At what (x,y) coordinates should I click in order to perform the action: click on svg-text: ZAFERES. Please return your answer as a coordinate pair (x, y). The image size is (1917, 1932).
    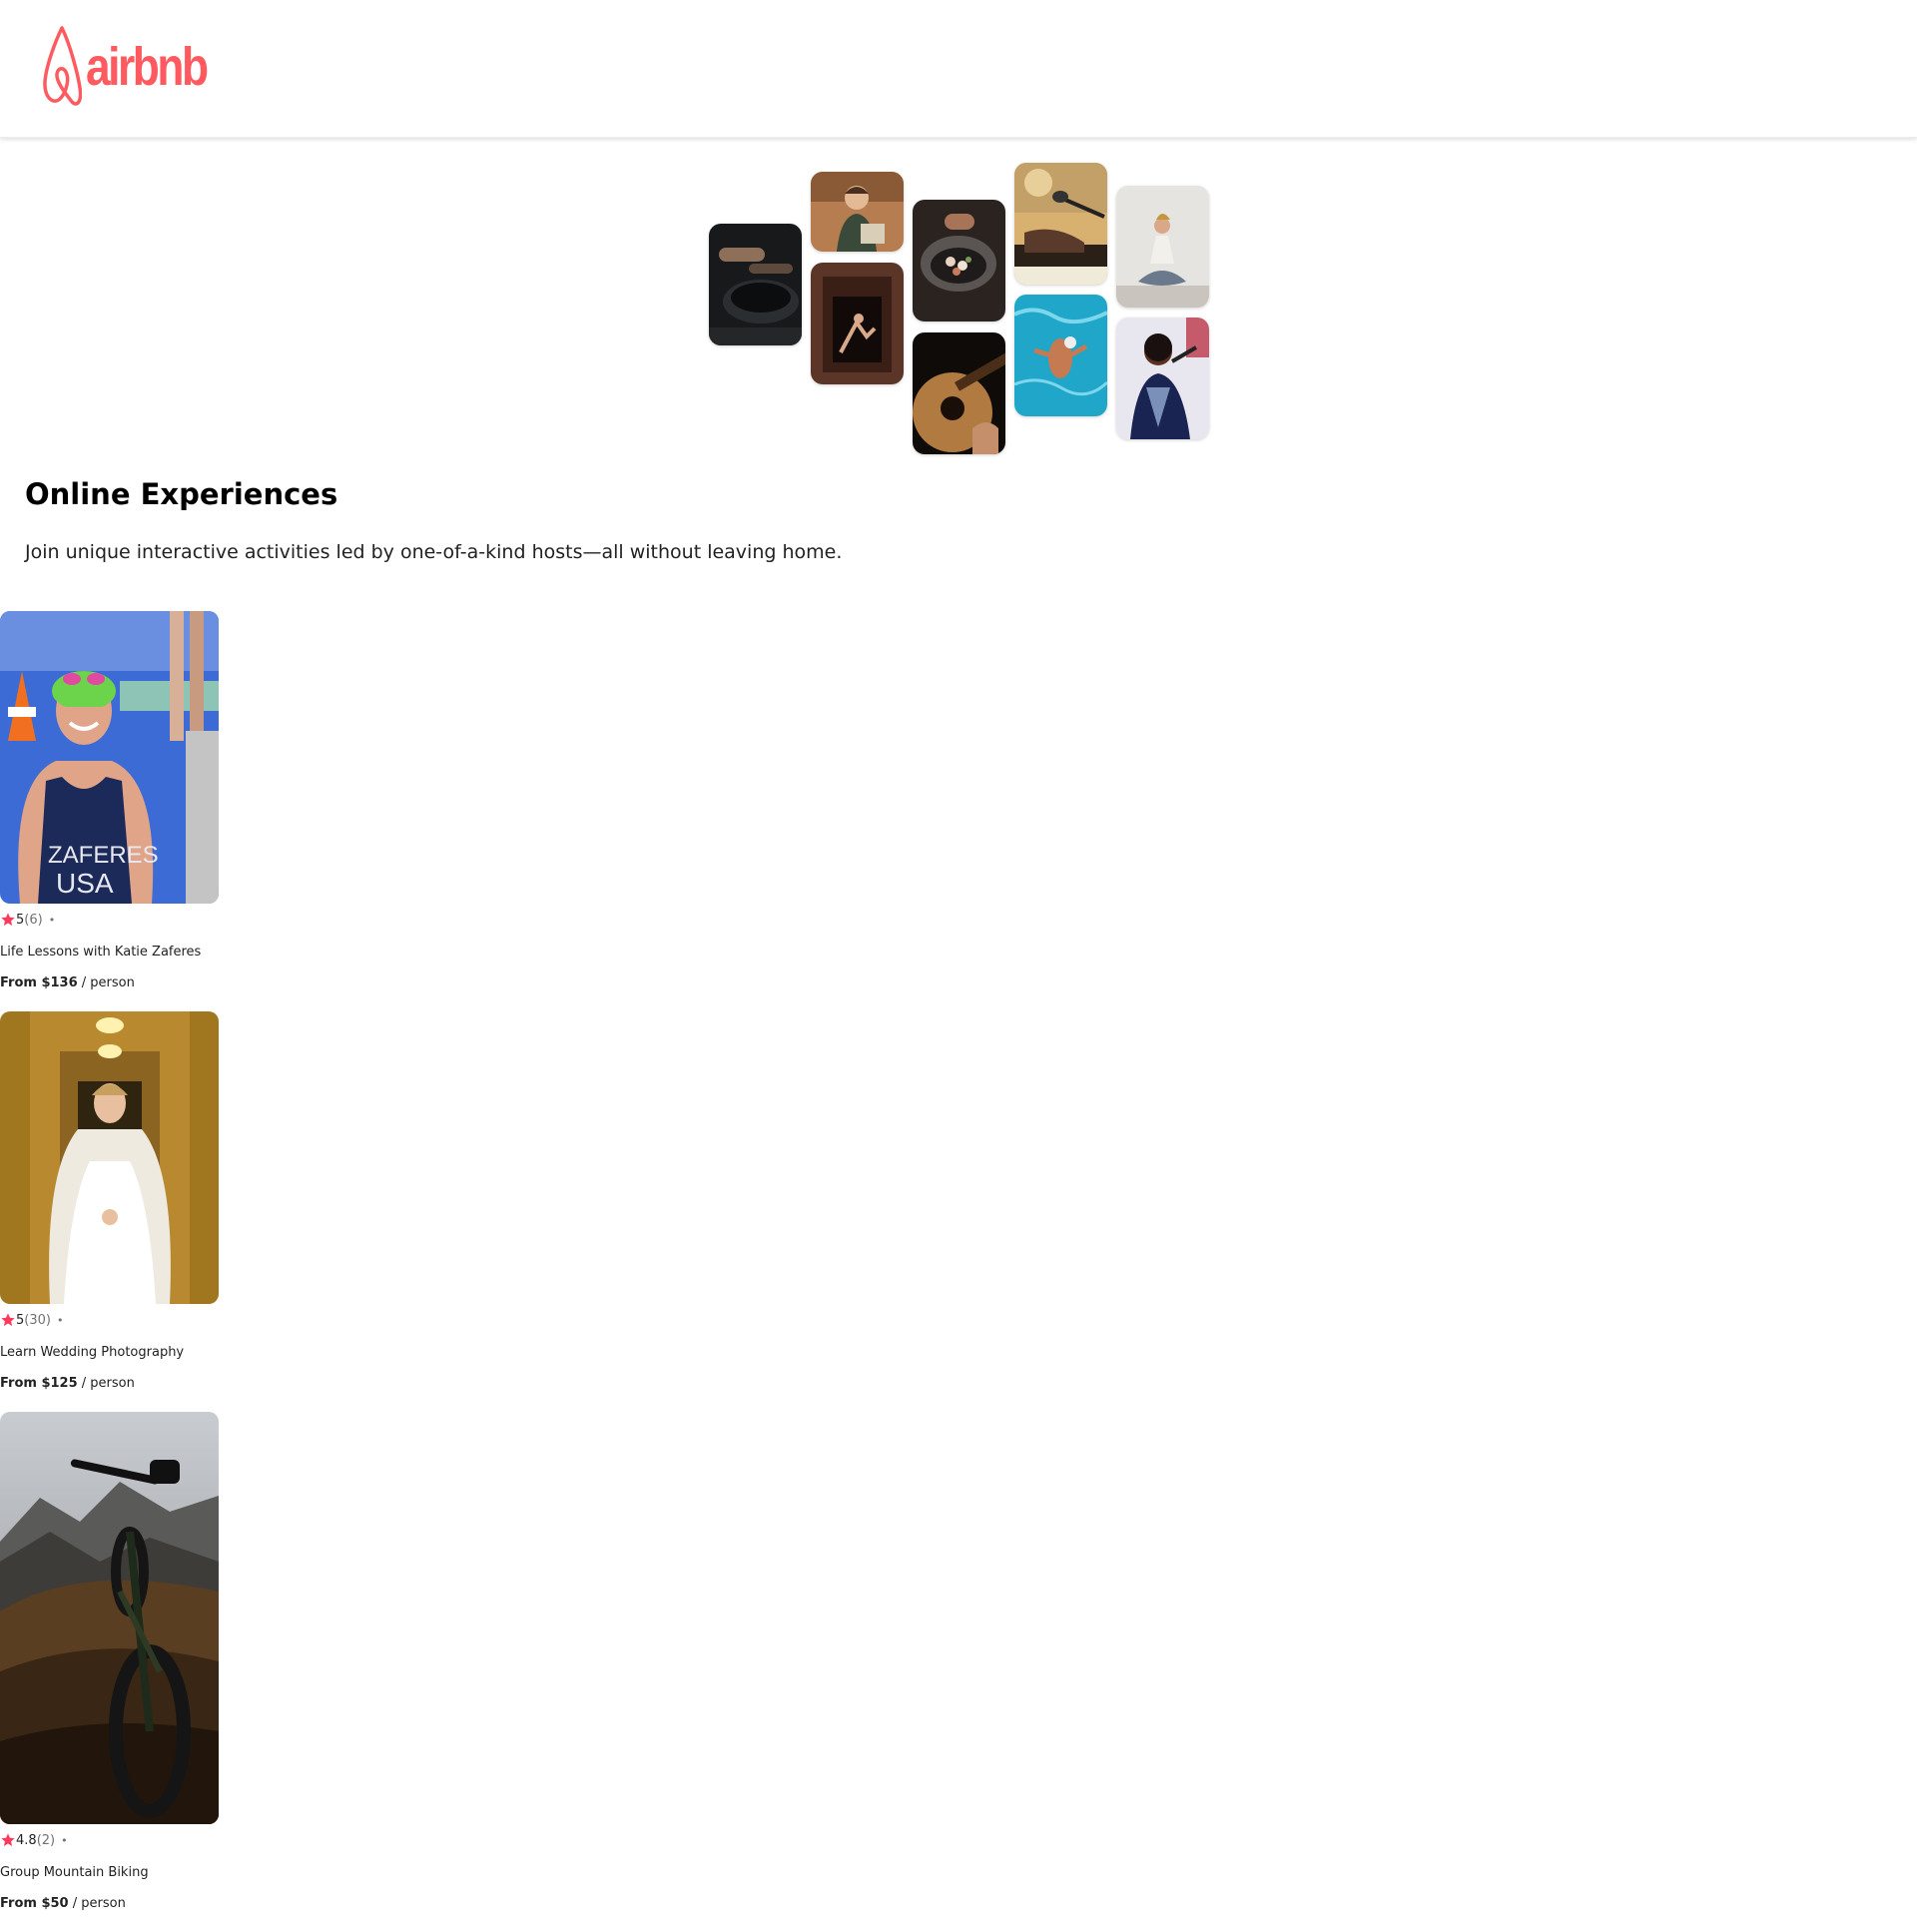
    Looking at the image, I should click on (103, 855).